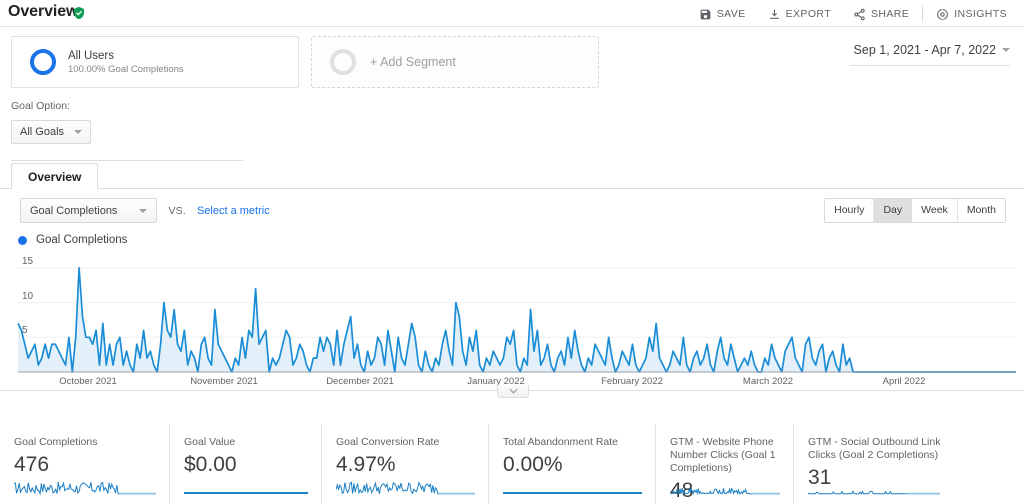 Image resolution: width=1024 pixels, height=504 pixels. What do you see at coordinates (32, 464) in the screenshot?
I see `metric-card-value: 476` at bounding box center [32, 464].